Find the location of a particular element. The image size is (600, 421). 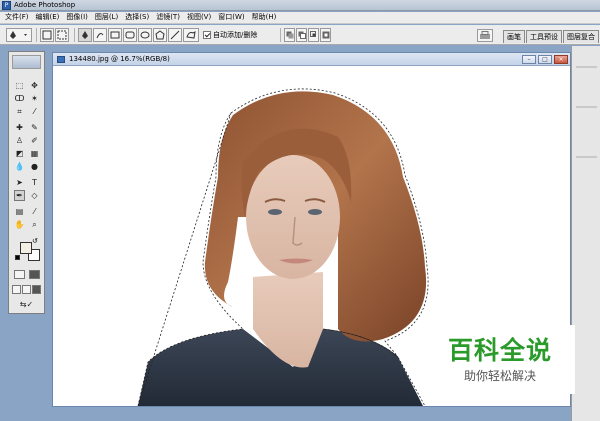

shape-layers-icon is located at coordinates (47, 35).